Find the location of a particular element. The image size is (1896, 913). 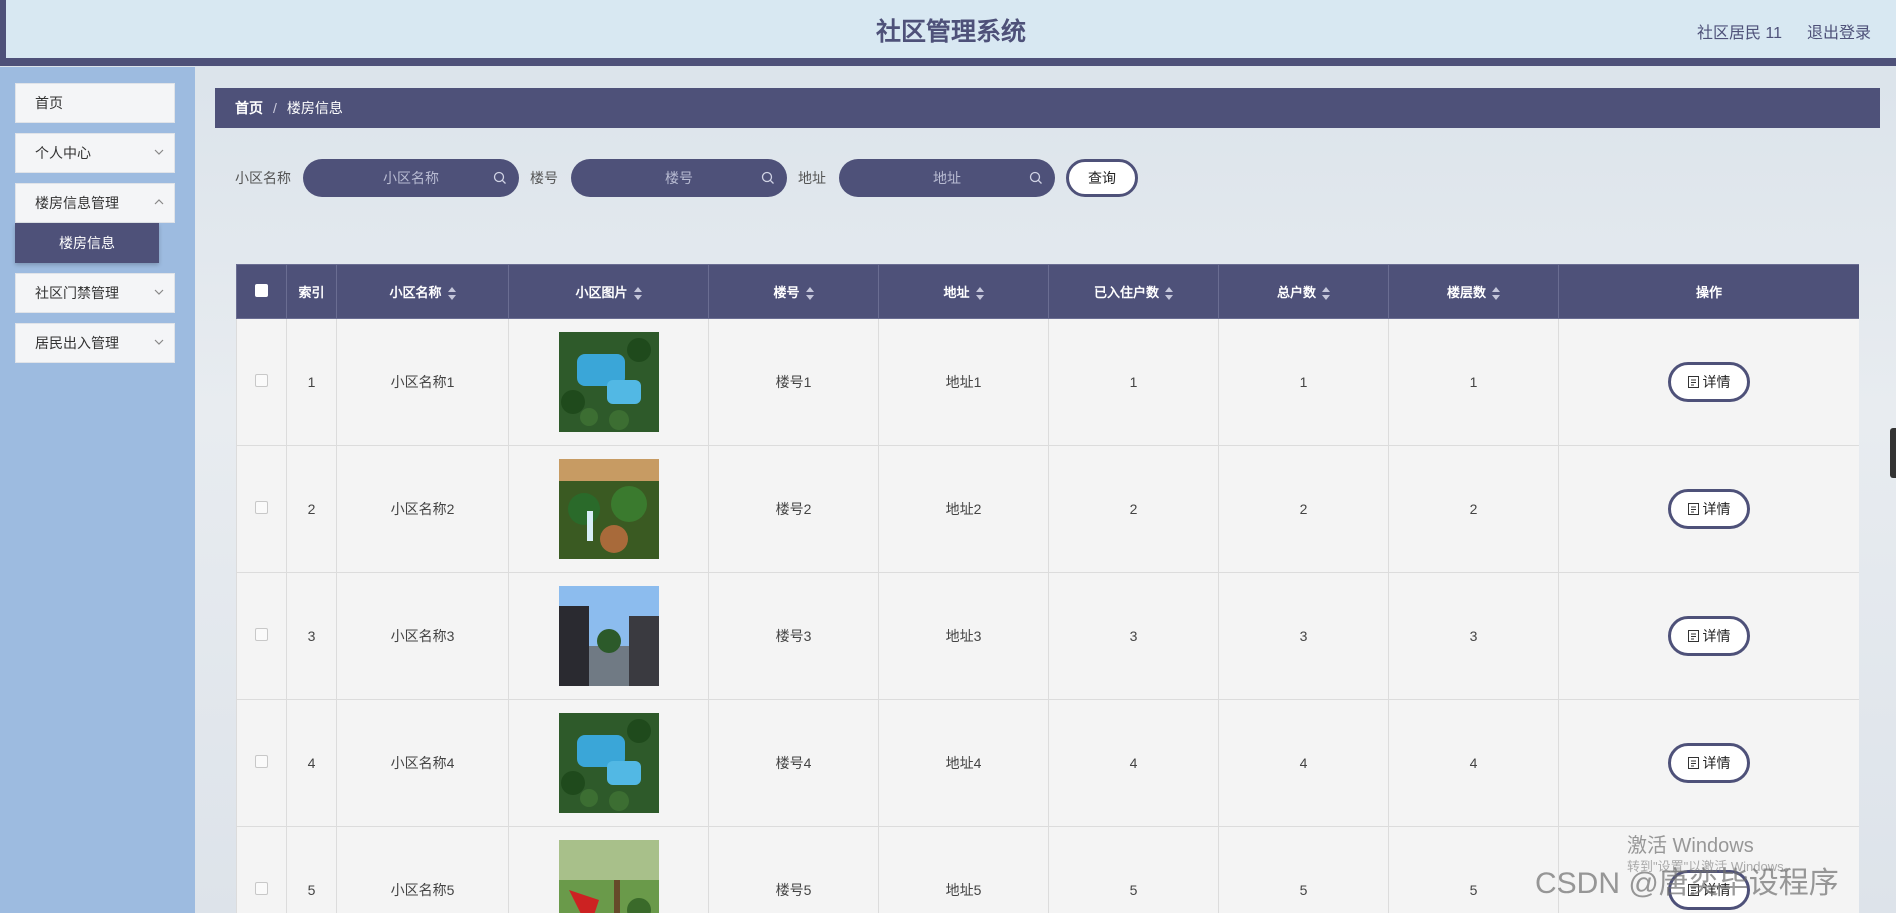

cell-community: 小区名称3 is located at coordinates (422, 636).